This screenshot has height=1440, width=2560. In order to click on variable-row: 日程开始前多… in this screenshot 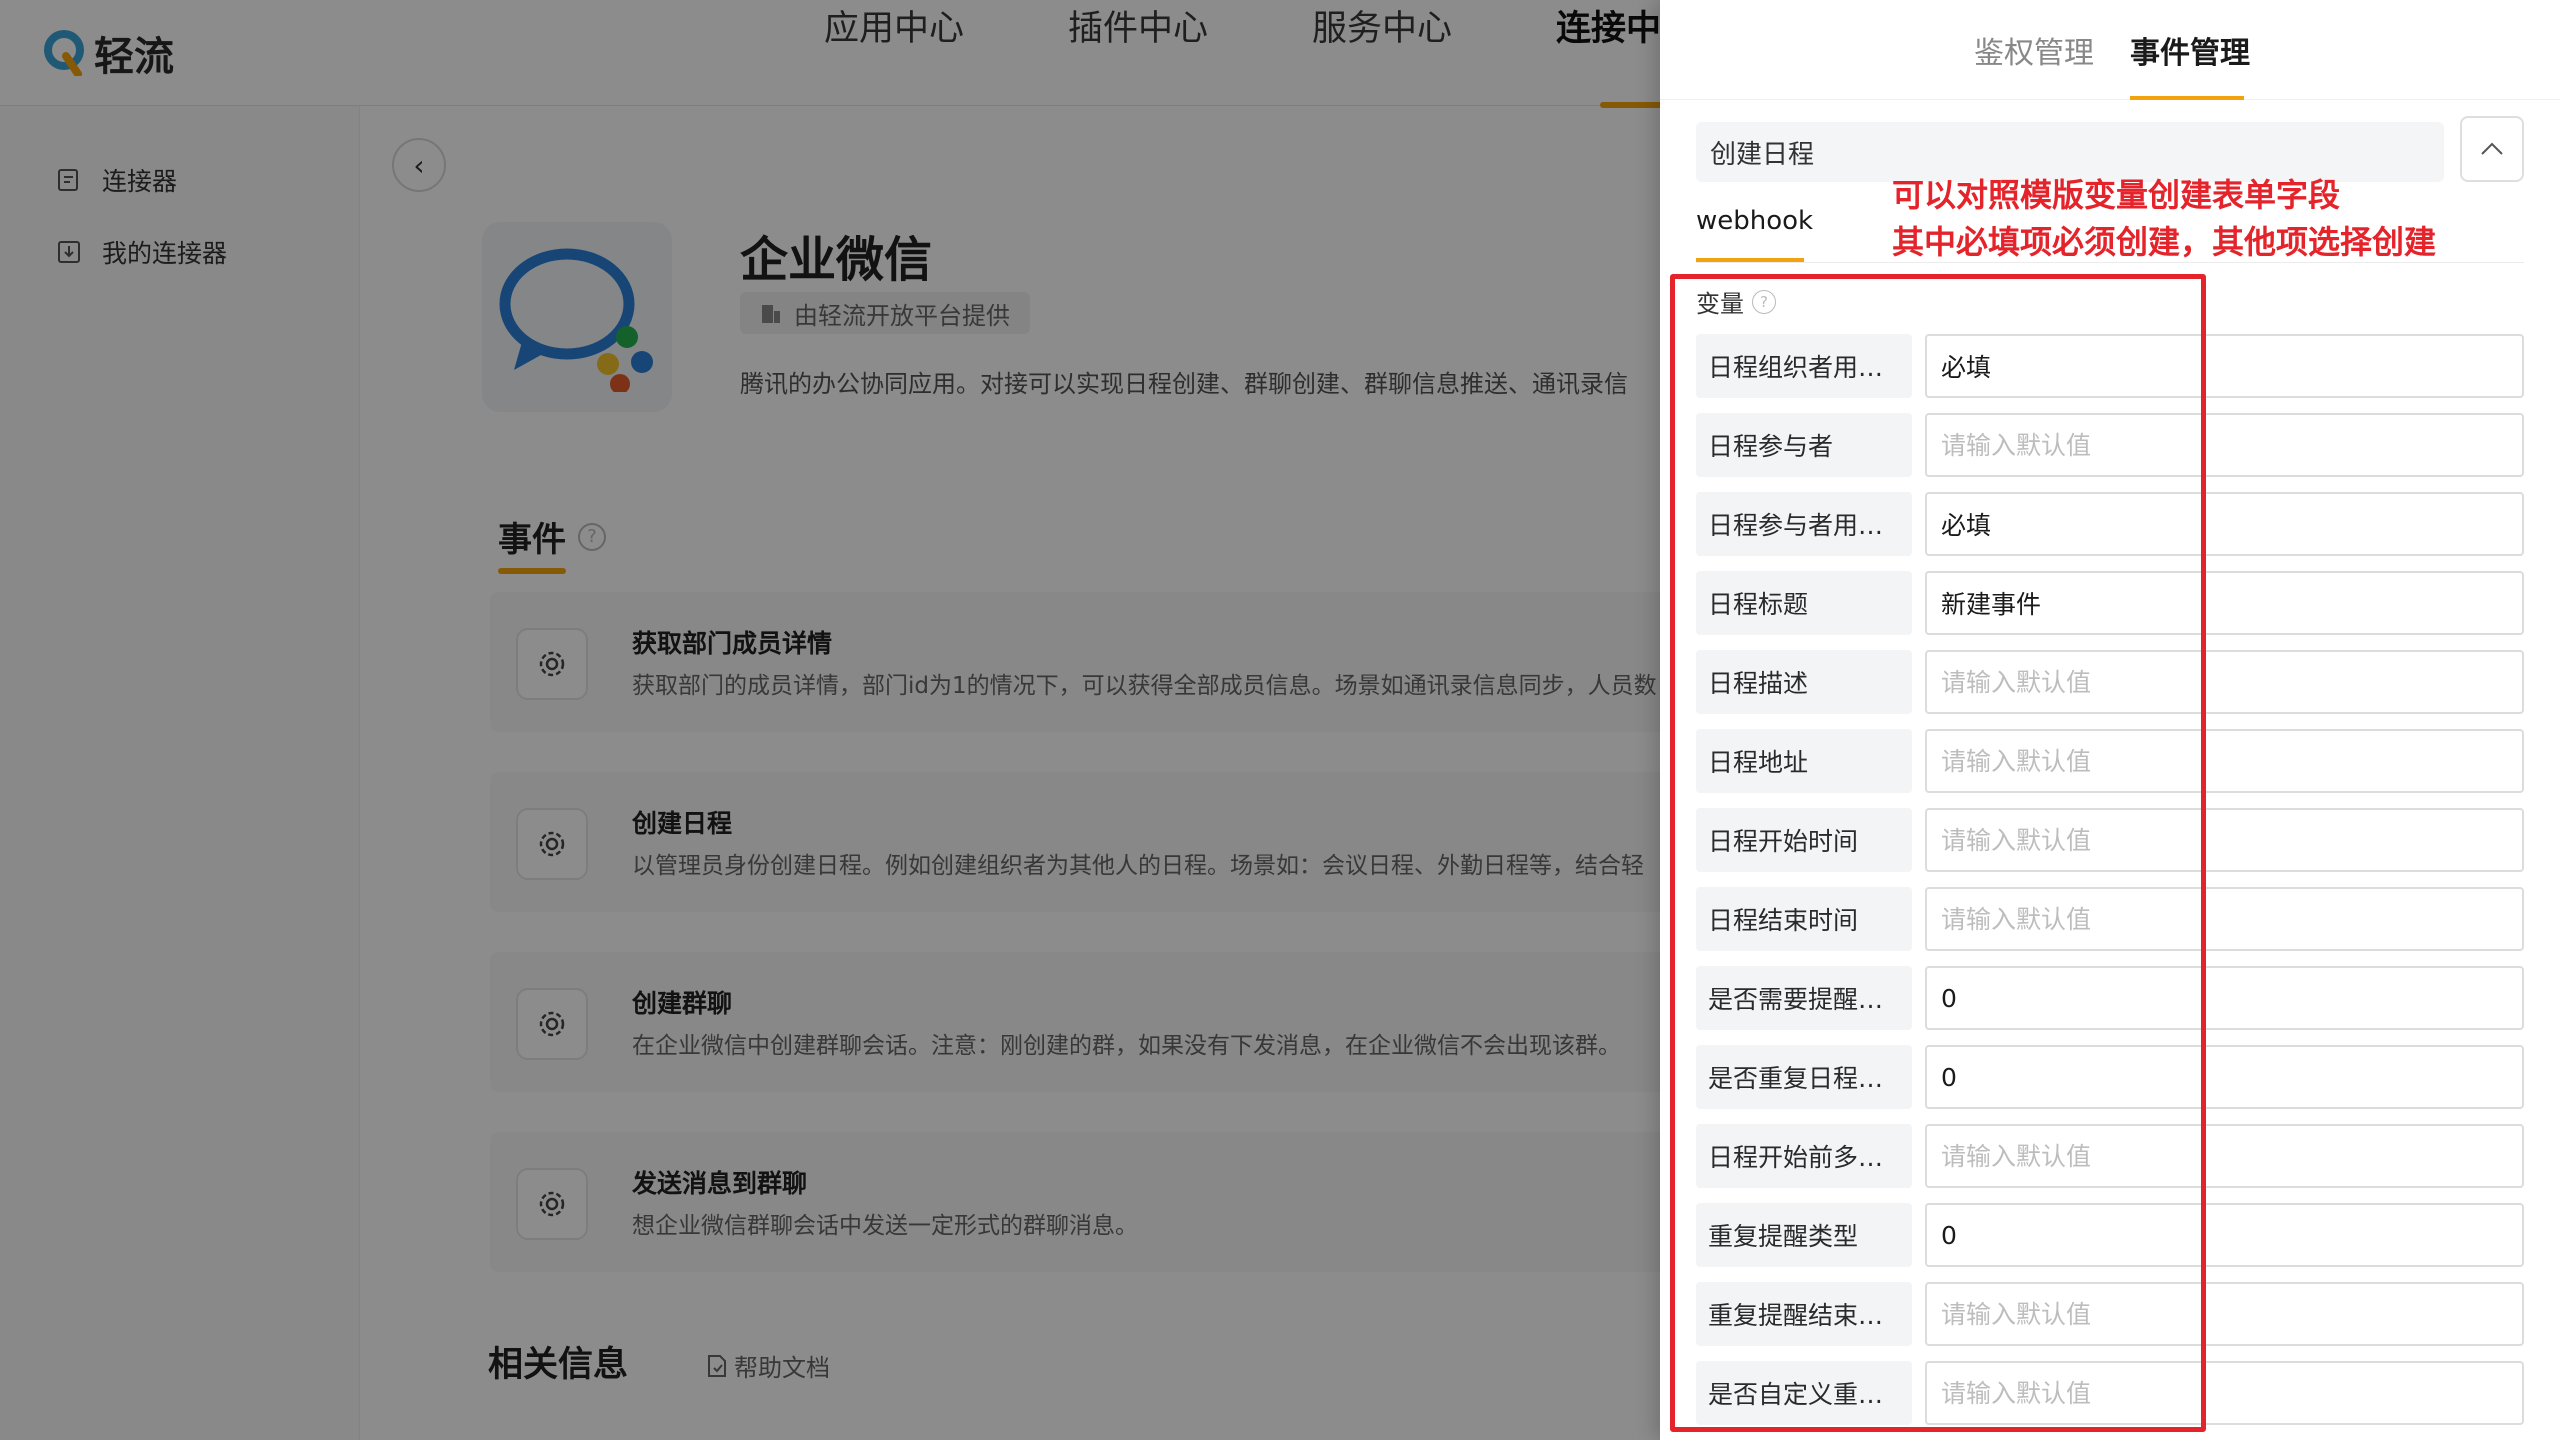, I will do `click(2110, 1156)`.